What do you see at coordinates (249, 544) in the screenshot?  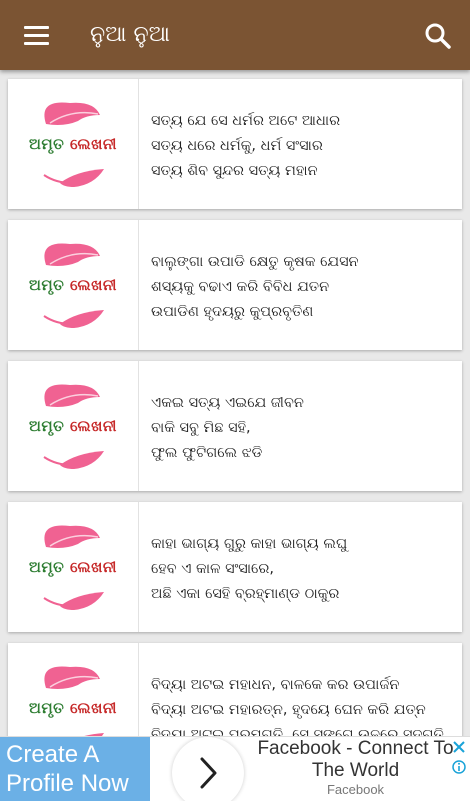 I see `post-line: କାହା ଭାଗ୍ୟ ଗୁରୁ କାହା ଭାଗ୍ୟ ଲଘୁ` at bounding box center [249, 544].